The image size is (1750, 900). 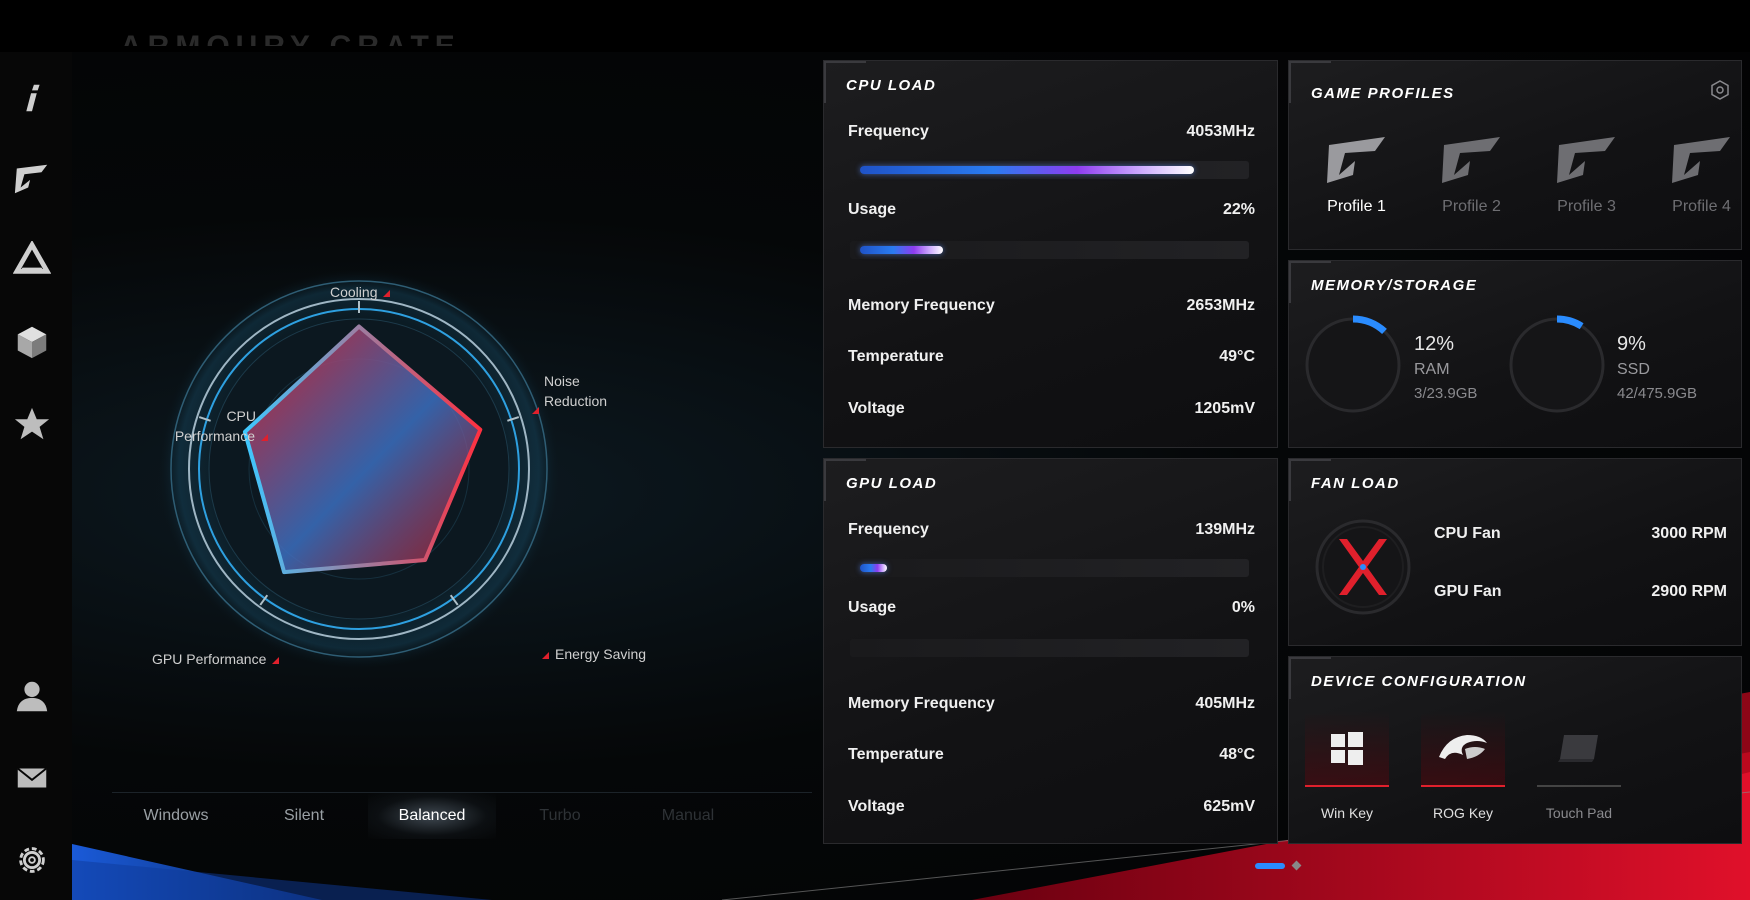 What do you see at coordinates (560, 816) in the screenshot?
I see `mode-turbo: Turbo` at bounding box center [560, 816].